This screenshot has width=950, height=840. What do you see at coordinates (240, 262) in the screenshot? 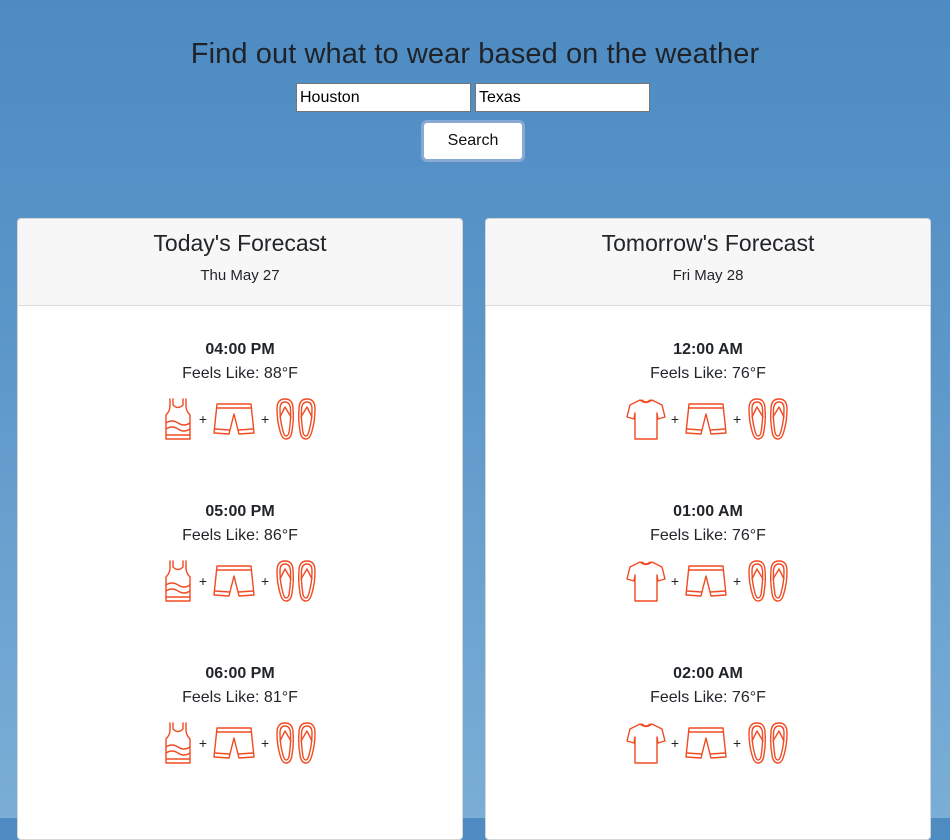
I see `card-header: Today's Forecast Thu May 27` at bounding box center [240, 262].